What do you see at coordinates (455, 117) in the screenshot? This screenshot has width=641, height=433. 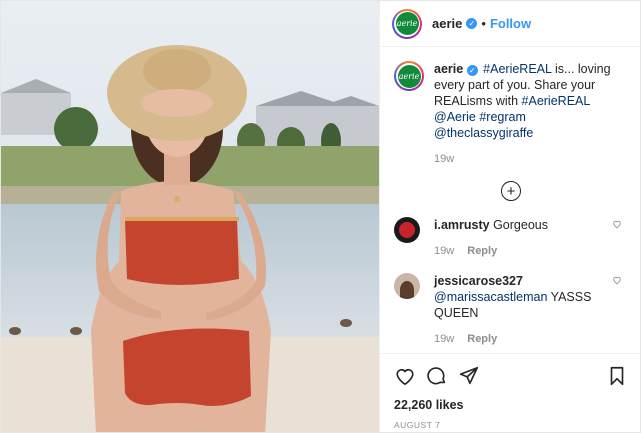 I see `mention-link: @Aerie` at bounding box center [455, 117].